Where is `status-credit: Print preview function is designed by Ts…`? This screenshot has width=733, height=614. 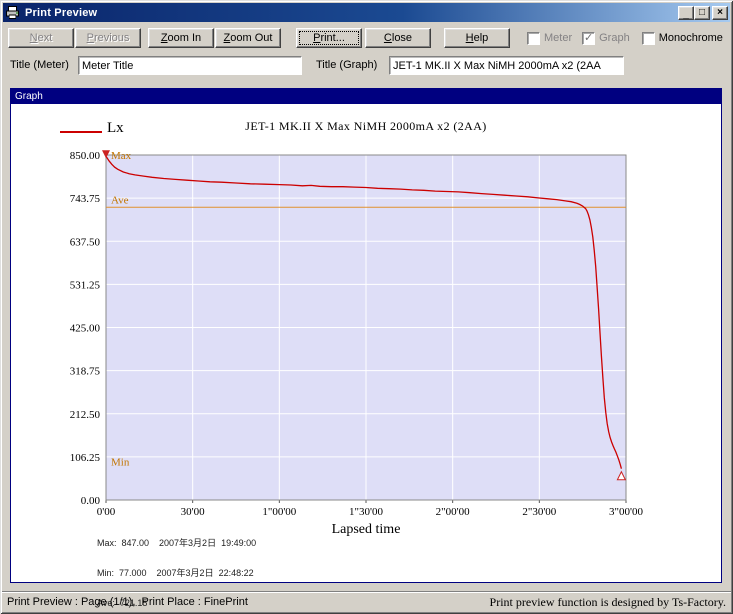 status-credit: Print preview function is designed by Ts… is located at coordinates (607, 601).